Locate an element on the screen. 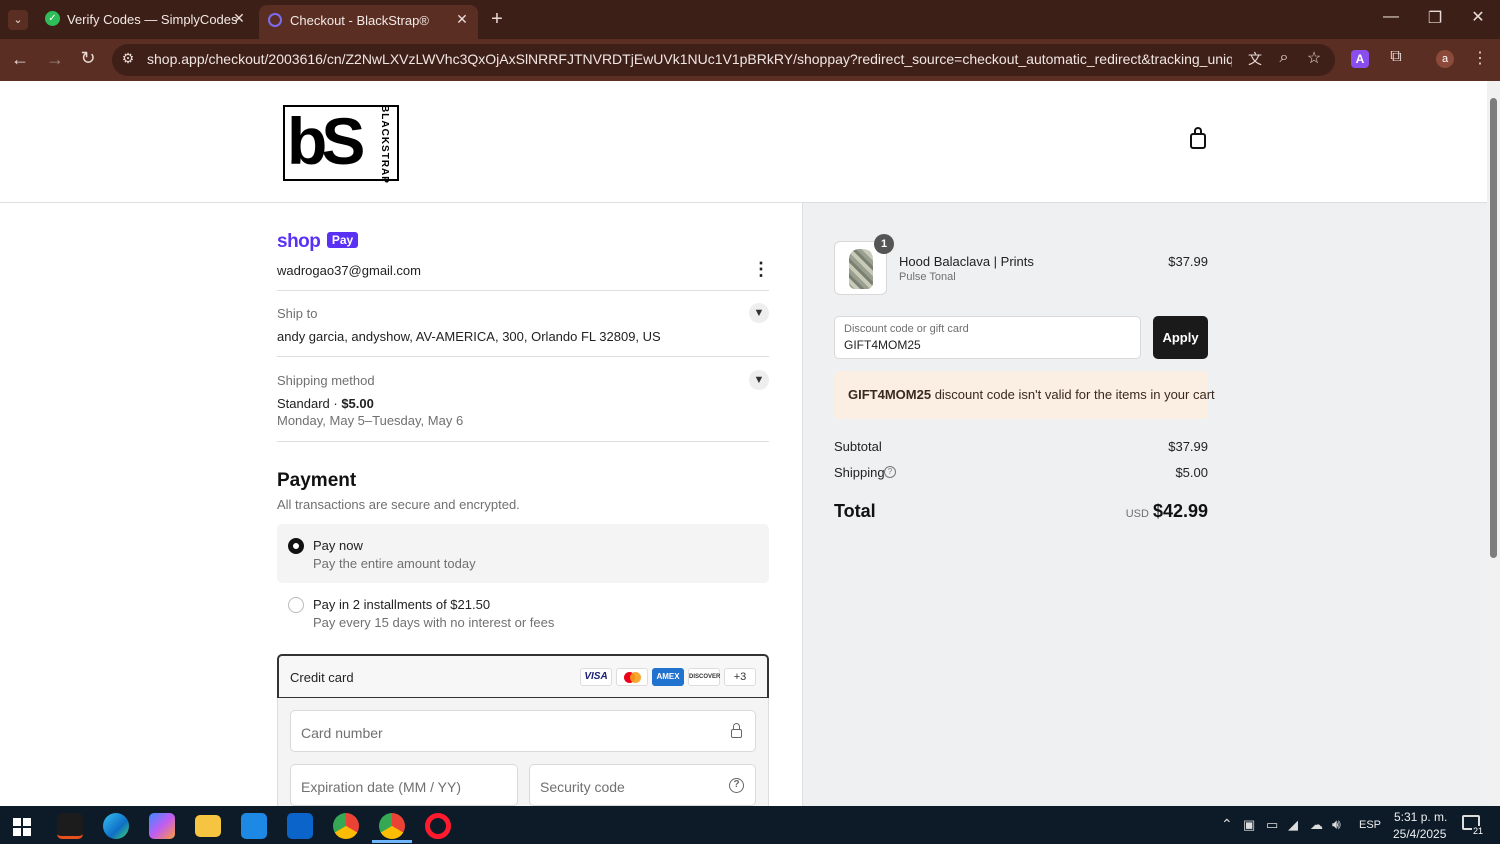  new-tab-icon: + is located at coordinates (497, 19).